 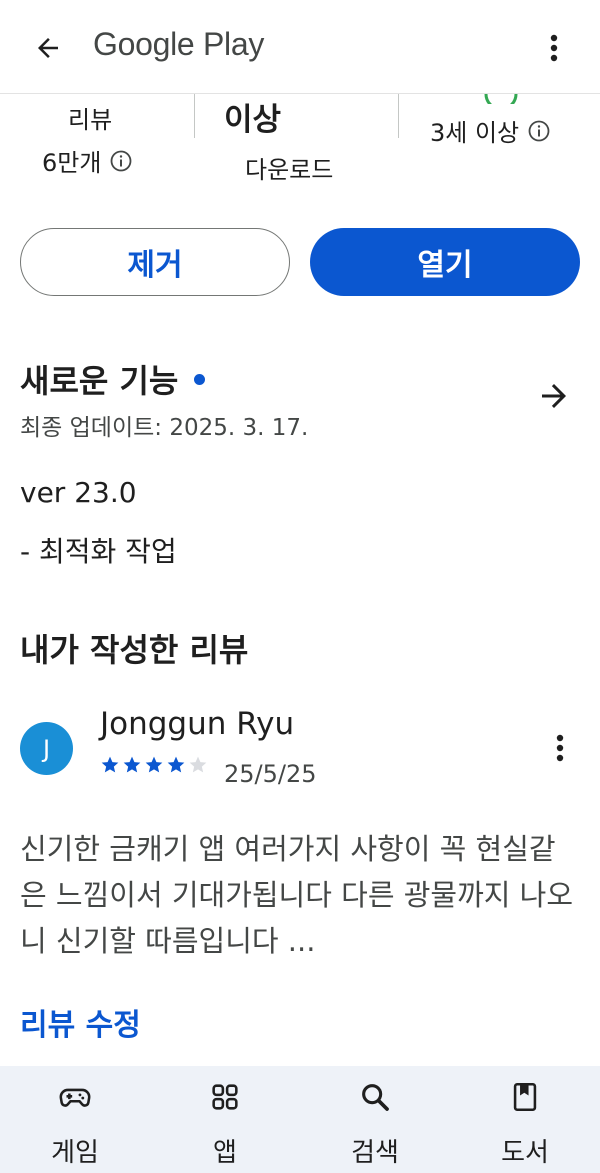 I want to click on change-note: - 최적화 작업, so click(x=98, y=551).